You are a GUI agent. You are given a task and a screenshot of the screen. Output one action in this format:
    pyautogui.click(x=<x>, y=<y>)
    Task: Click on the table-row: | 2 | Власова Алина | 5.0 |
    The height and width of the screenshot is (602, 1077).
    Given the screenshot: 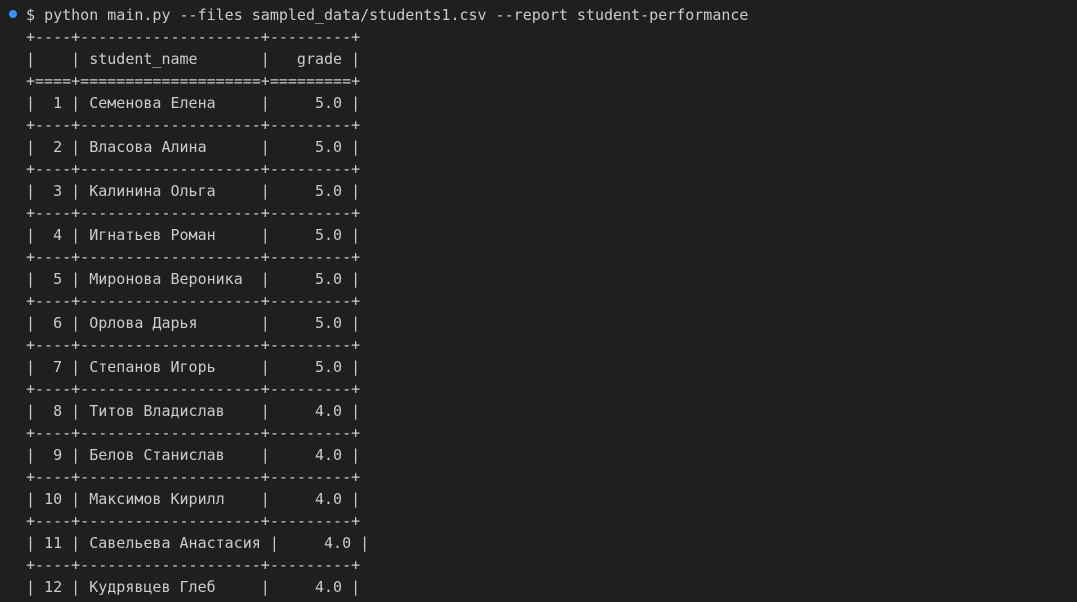 What is the action you would take?
    pyautogui.click(x=197, y=147)
    